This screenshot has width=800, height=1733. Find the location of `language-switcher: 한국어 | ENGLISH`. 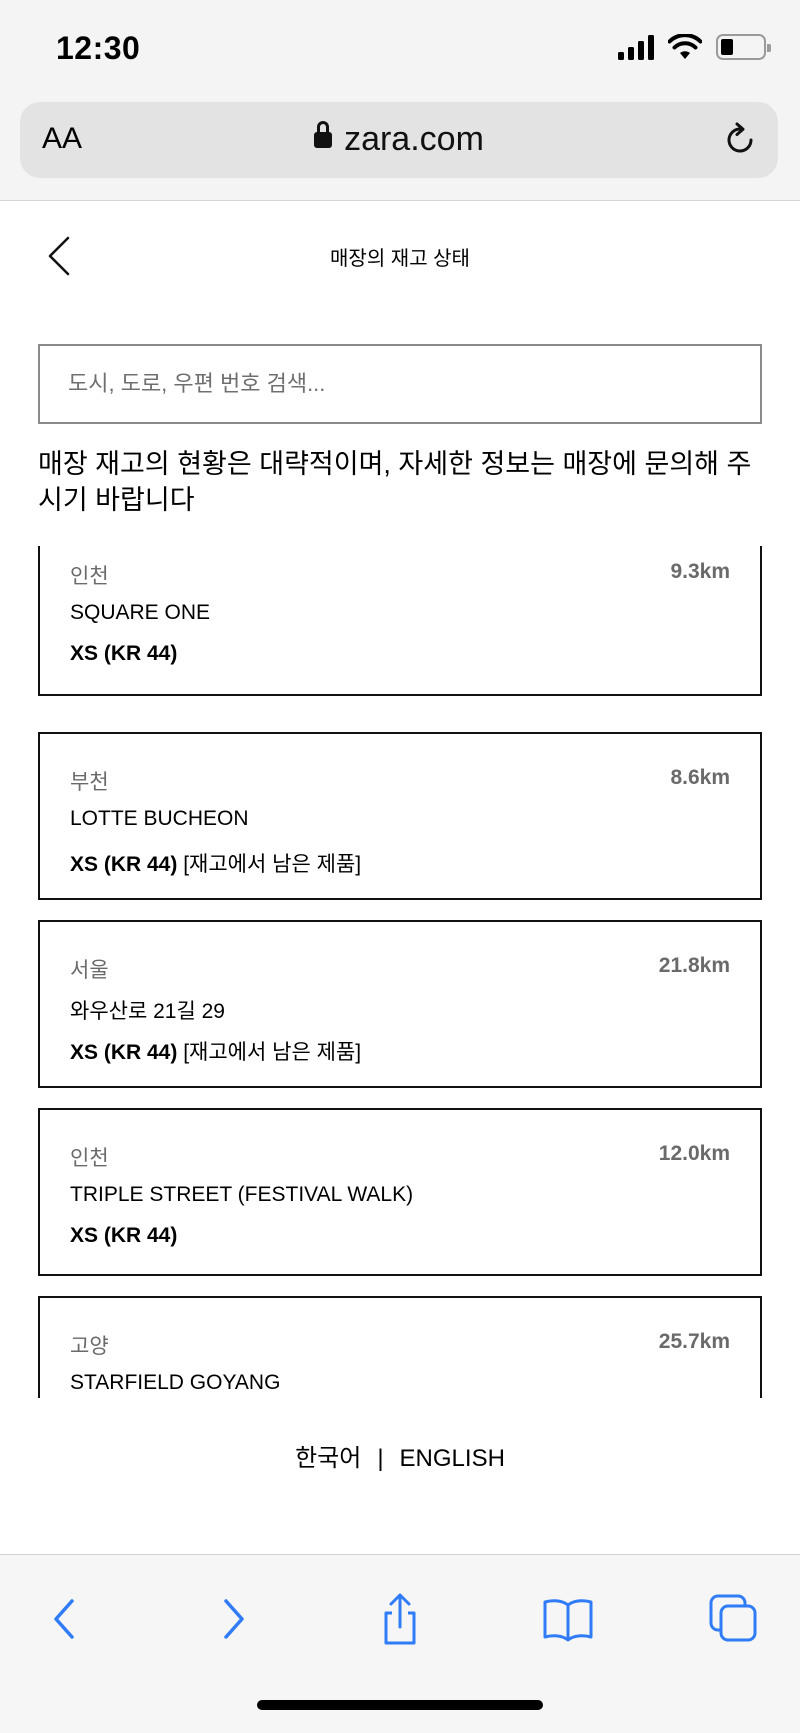

language-switcher: 한국어 | ENGLISH is located at coordinates (400, 1455).